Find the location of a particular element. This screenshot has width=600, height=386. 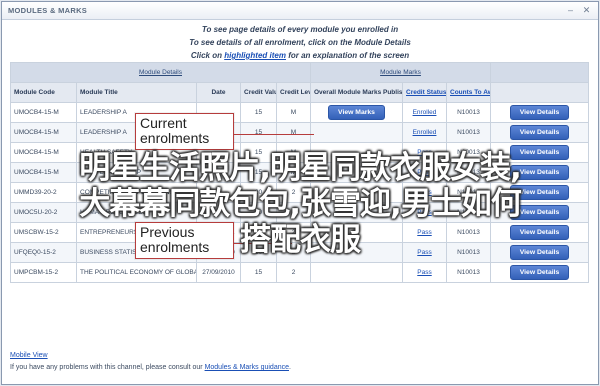

minimize-icon: ‒ is located at coordinates (570, 10).